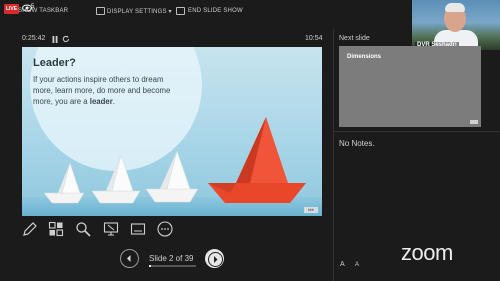  I want to click on end-slide-show-button: END SLIDE SHOW, so click(215, 11).